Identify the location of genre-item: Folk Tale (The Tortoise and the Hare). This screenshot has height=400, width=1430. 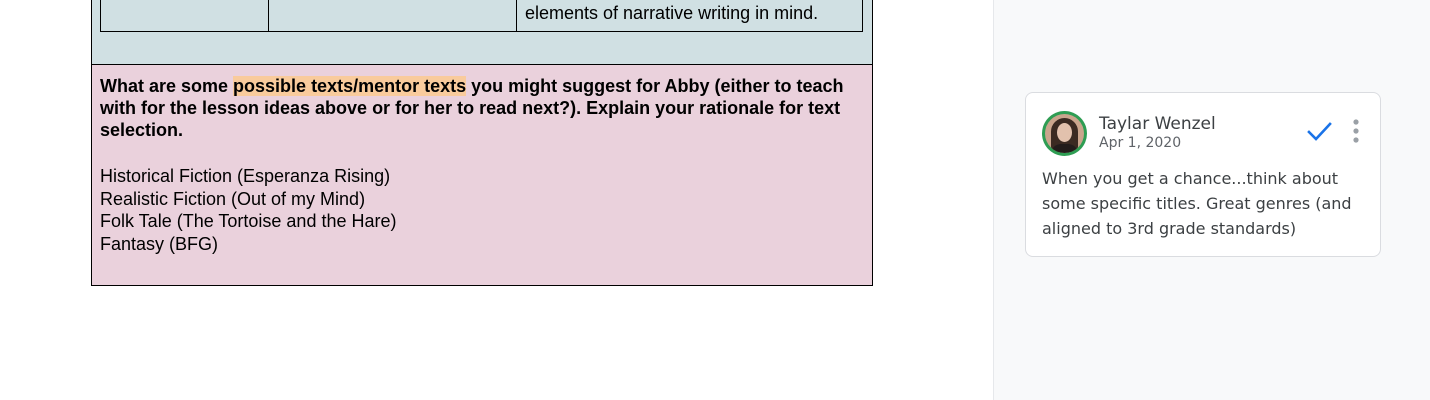
(248, 221).